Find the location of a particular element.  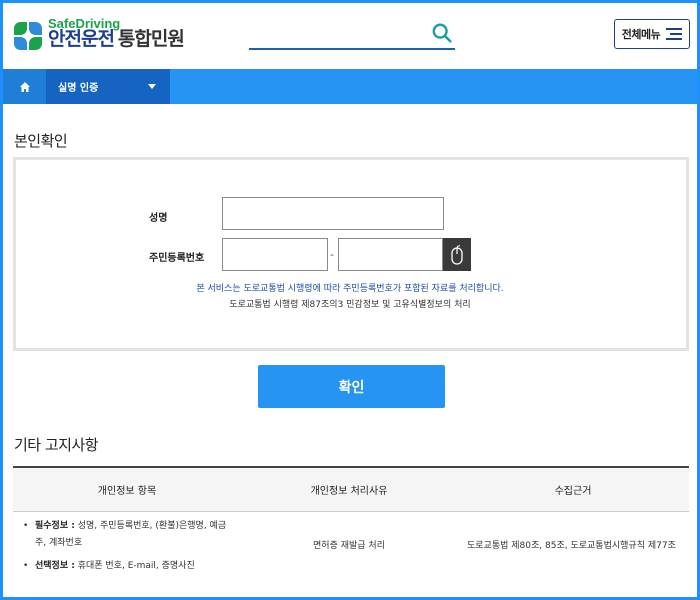

column-header: 수집근거 is located at coordinates (573, 489).